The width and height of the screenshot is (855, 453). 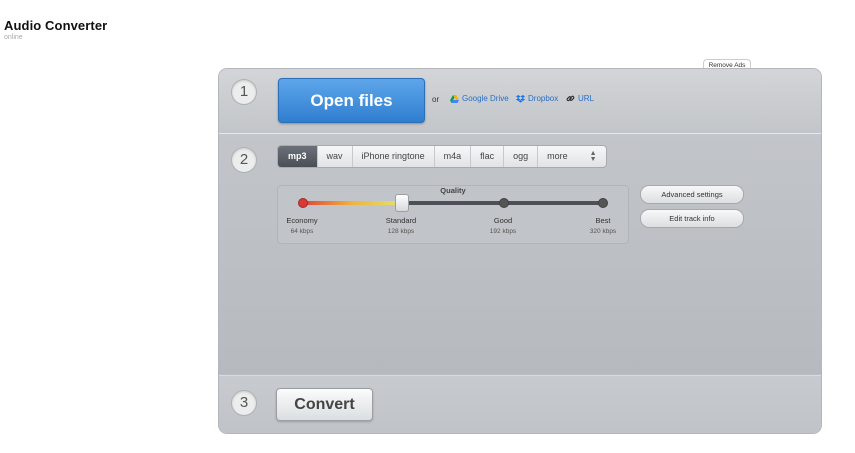 I want to click on convert-button: Convert, so click(x=324, y=404).